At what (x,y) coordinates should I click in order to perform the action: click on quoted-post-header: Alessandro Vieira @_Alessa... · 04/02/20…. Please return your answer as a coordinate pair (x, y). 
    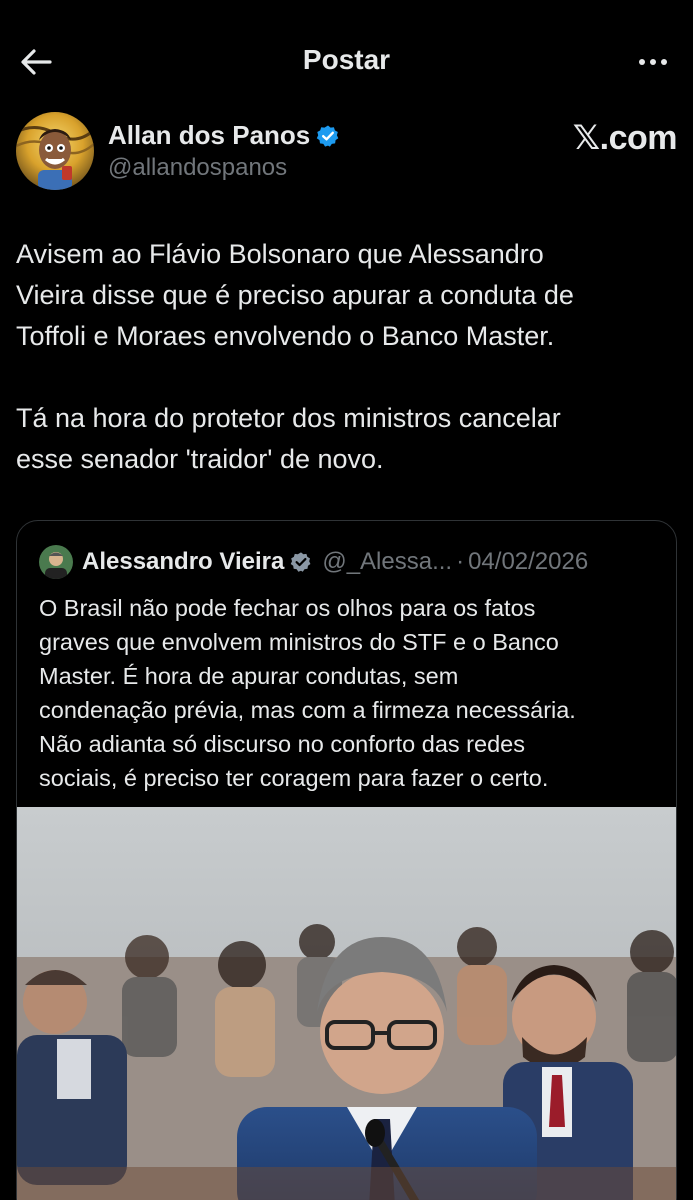
    Looking at the image, I should click on (313, 562).